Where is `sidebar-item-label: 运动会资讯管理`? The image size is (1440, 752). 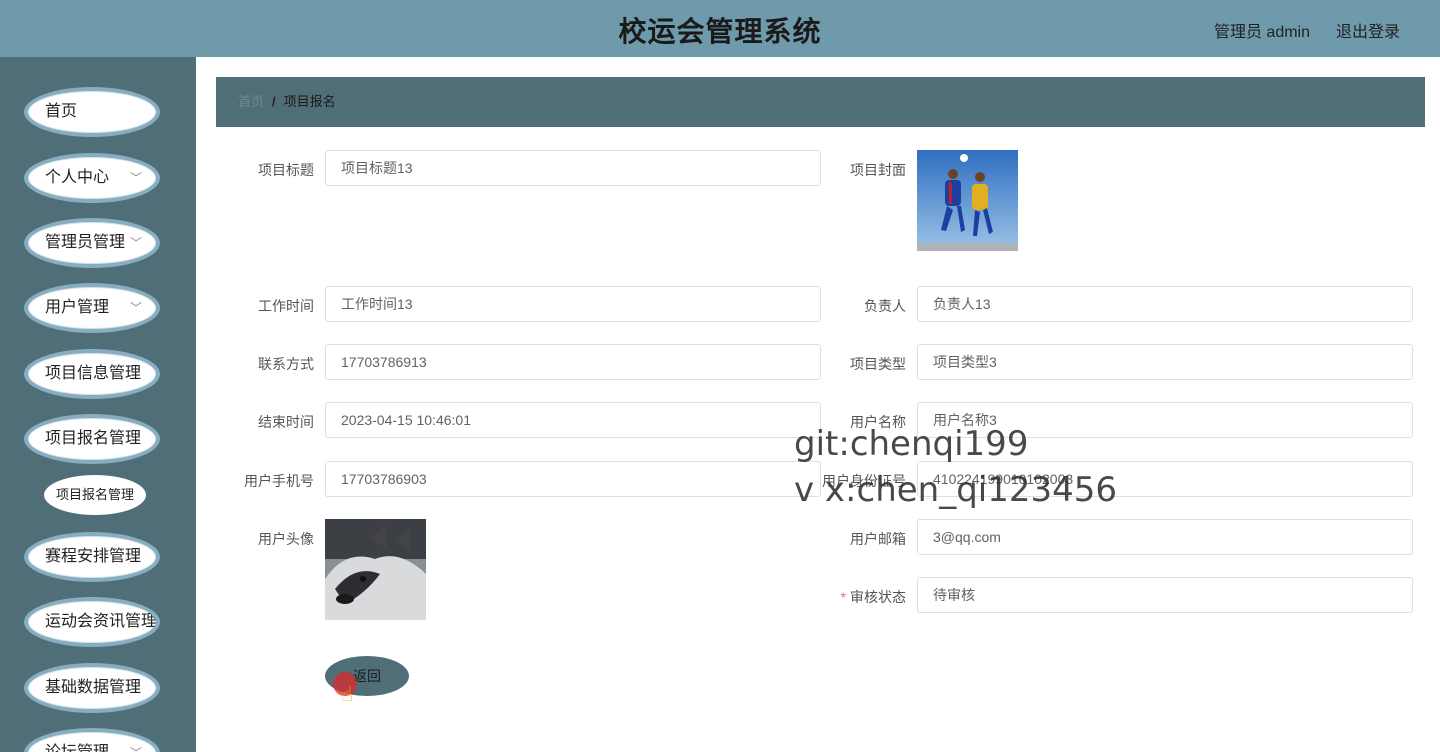 sidebar-item-label: 运动会资讯管理 is located at coordinates (101, 621).